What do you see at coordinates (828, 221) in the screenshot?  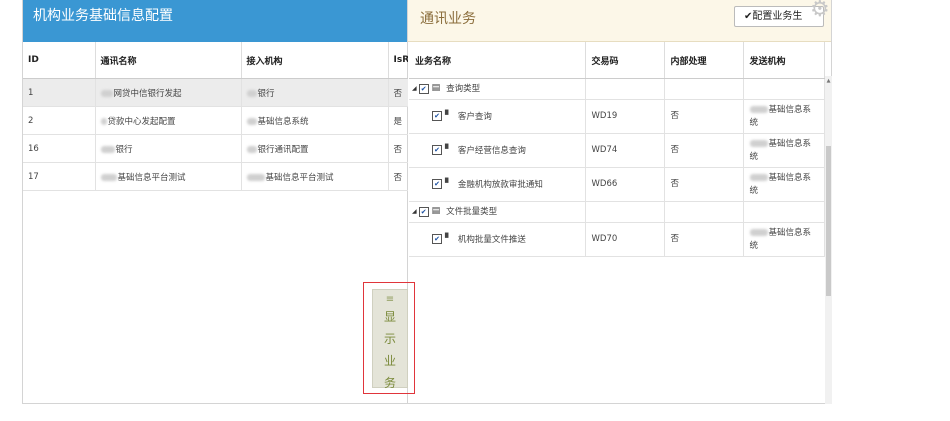 I see `scrollbar-thumb` at bounding box center [828, 221].